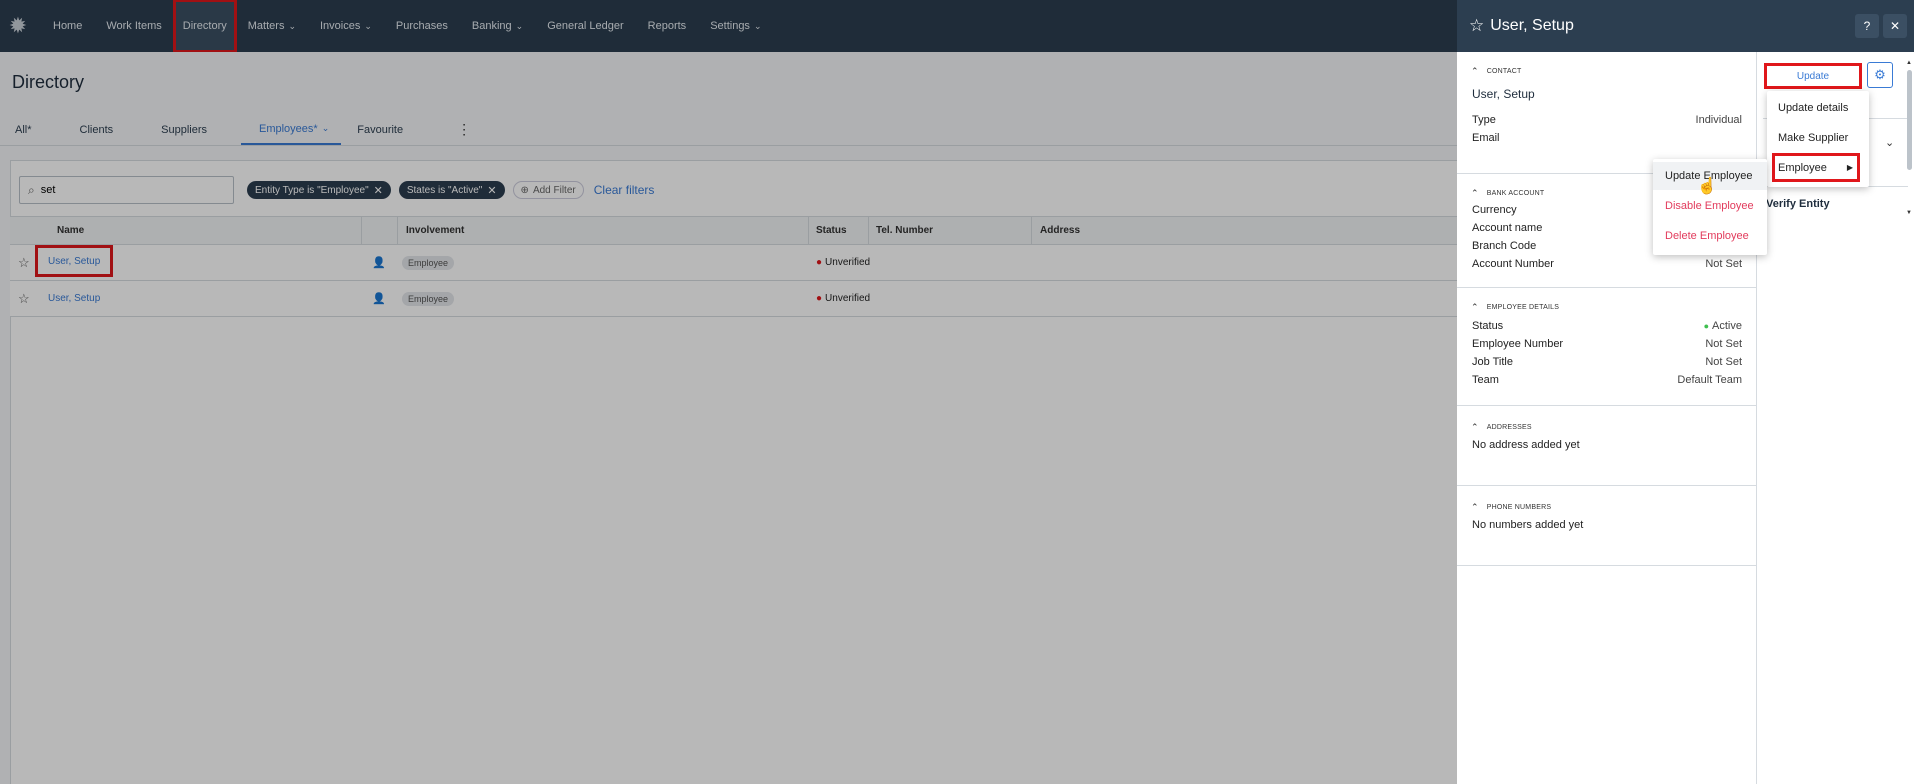 The height and width of the screenshot is (784, 1914). What do you see at coordinates (1889, 142) in the screenshot?
I see `chevron-down-icon: ⌄` at bounding box center [1889, 142].